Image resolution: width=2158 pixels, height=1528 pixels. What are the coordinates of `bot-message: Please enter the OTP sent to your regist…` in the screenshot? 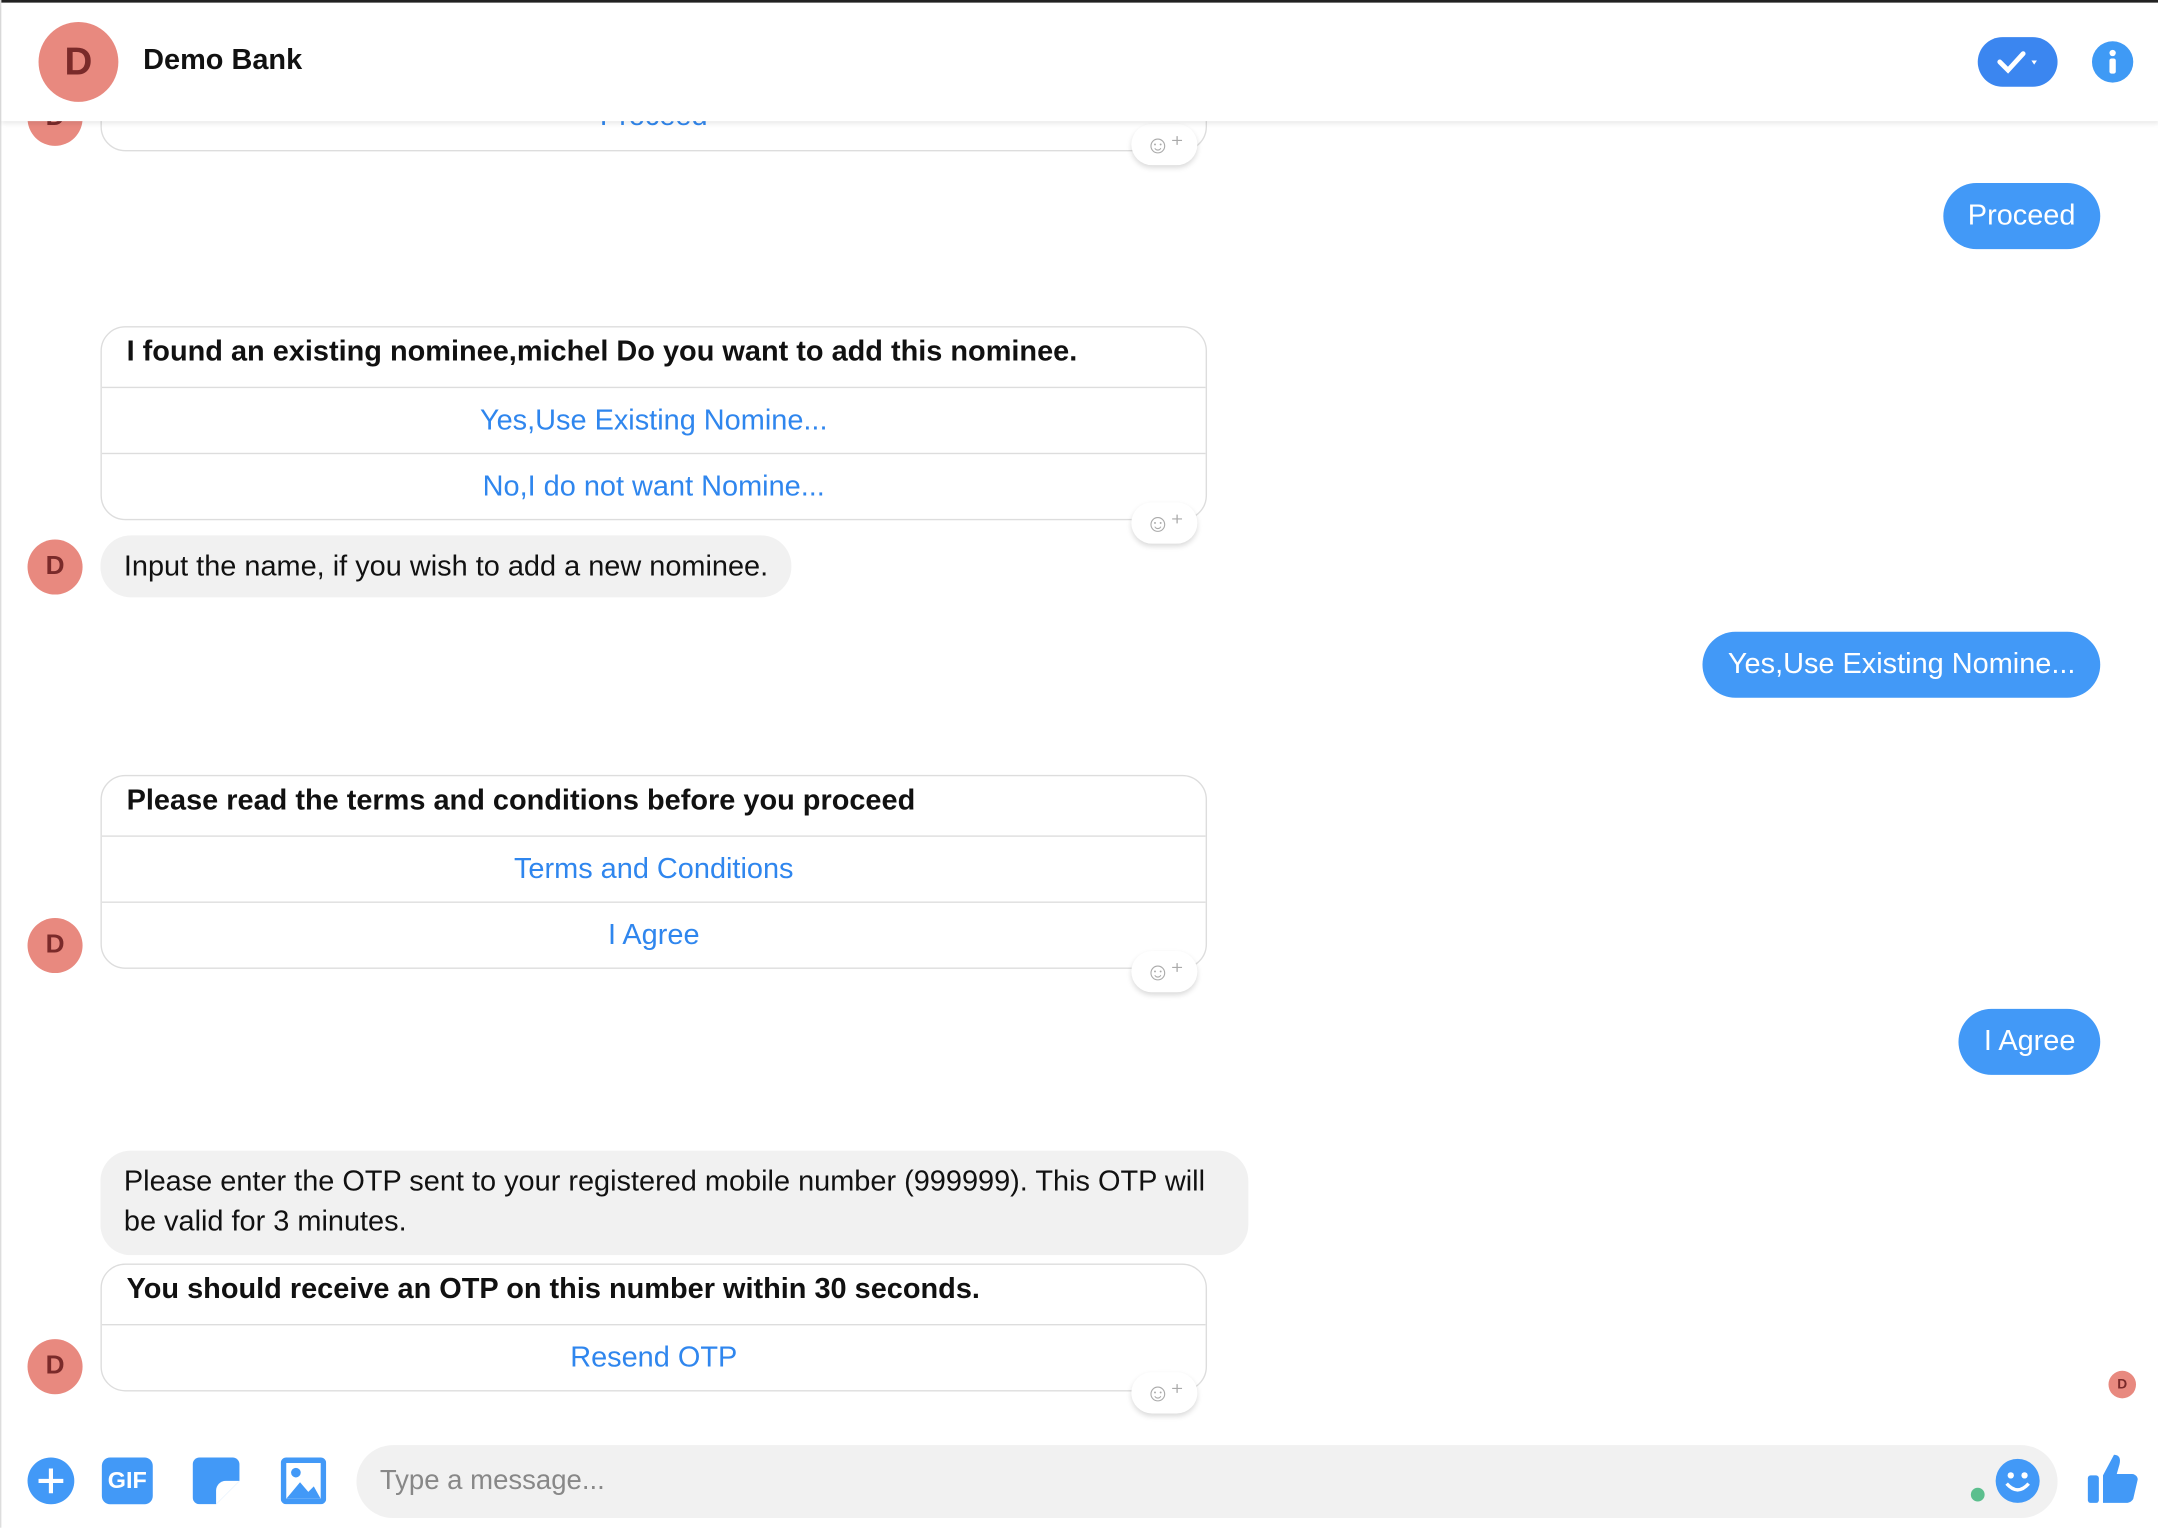 It's located at (674, 1203).